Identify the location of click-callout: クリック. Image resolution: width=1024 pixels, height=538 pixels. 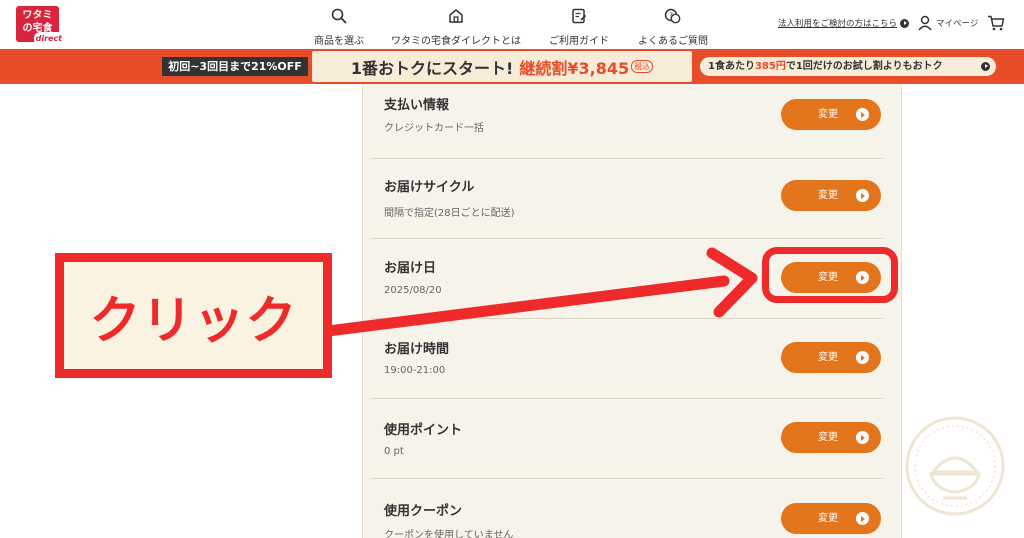
(193, 315).